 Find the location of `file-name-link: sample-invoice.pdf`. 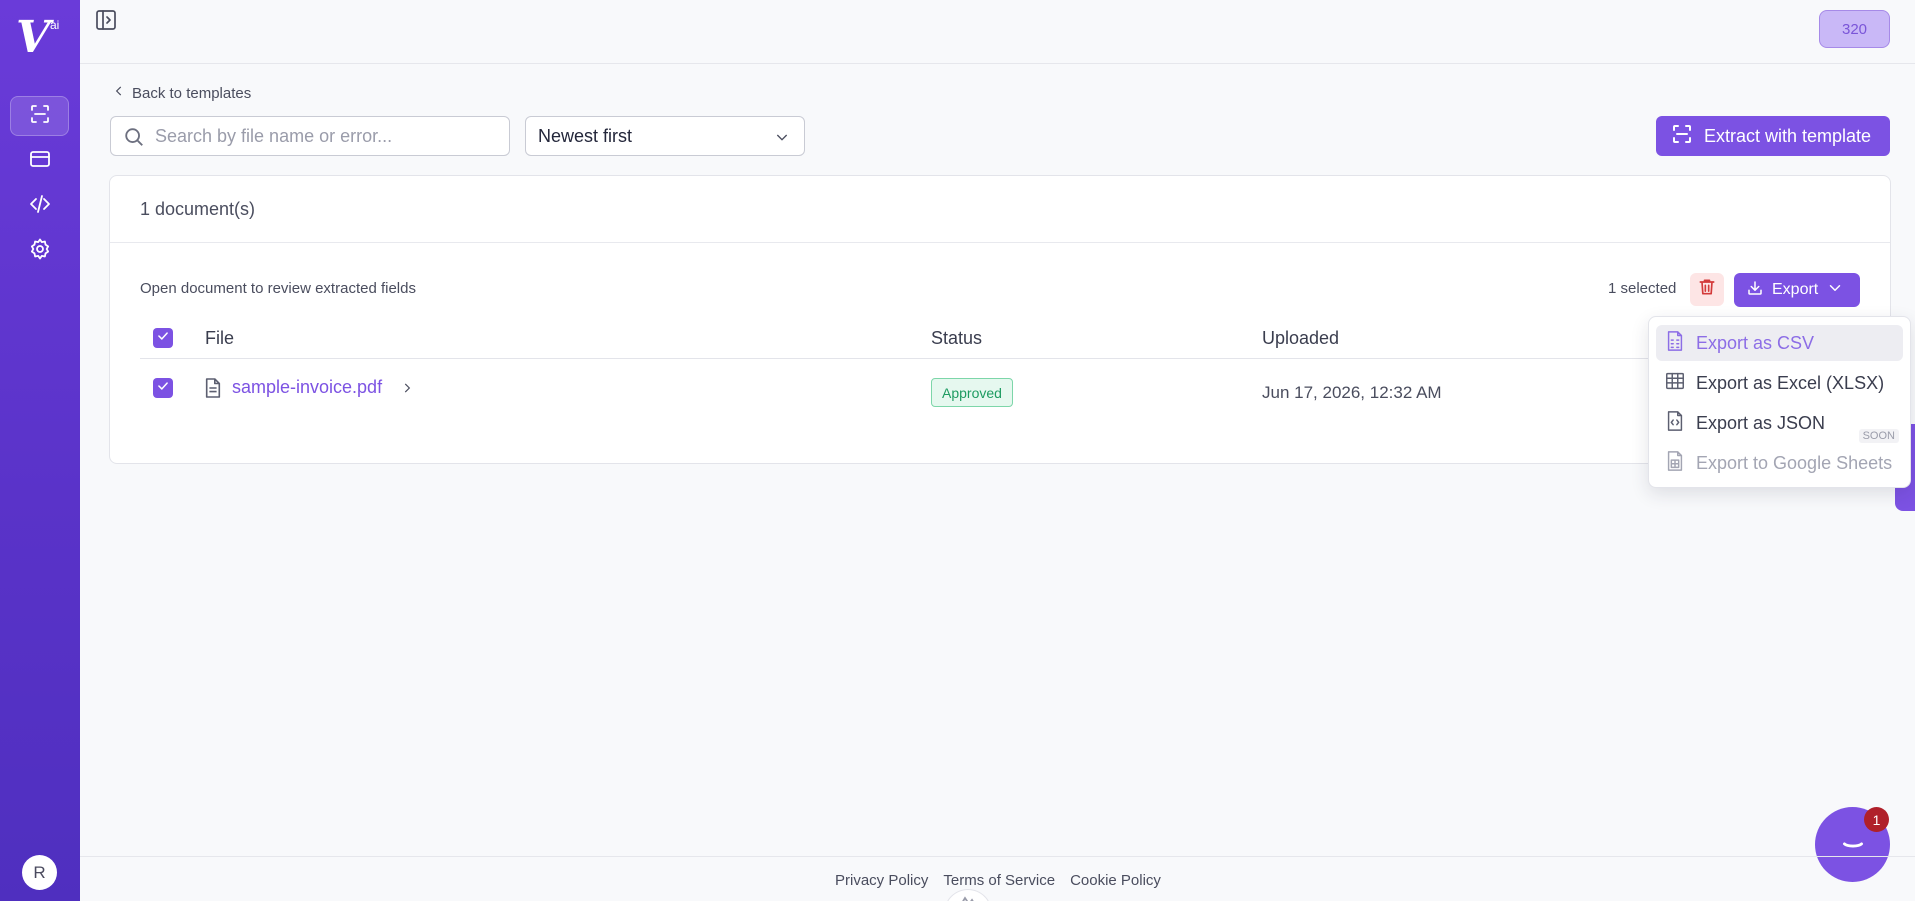

file-name-link: sample-invoice.pdf is located at coordinates (307, 387).